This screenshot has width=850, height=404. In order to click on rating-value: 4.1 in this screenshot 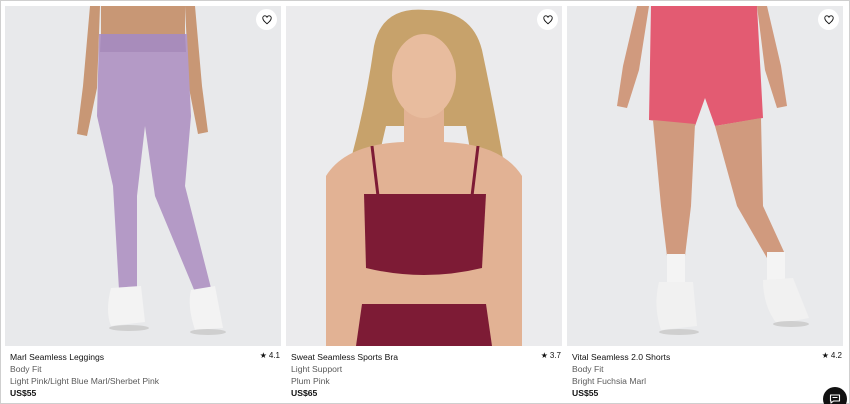, I will do `click(274, 355)`.